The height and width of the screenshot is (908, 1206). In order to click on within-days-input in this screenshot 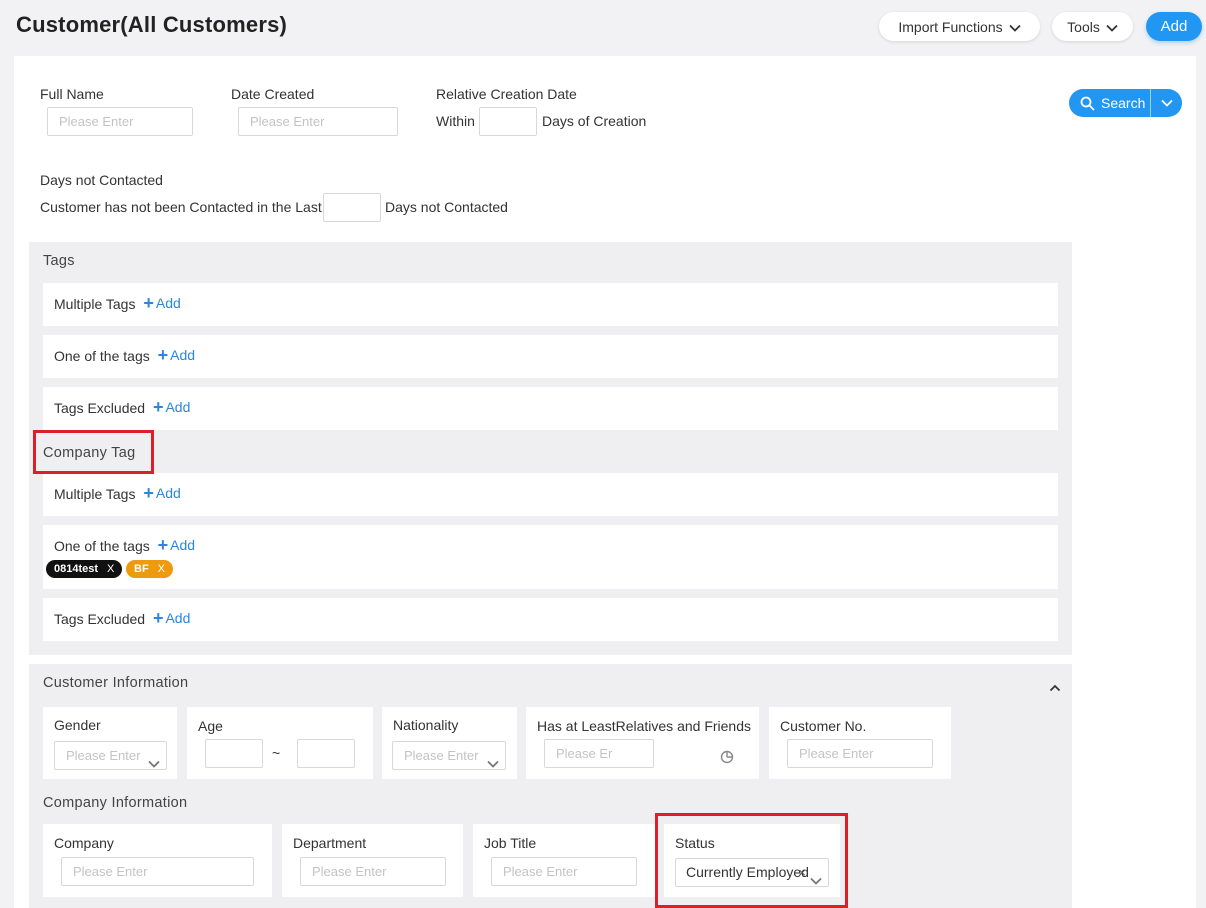, I will do `click(508, 121)`.